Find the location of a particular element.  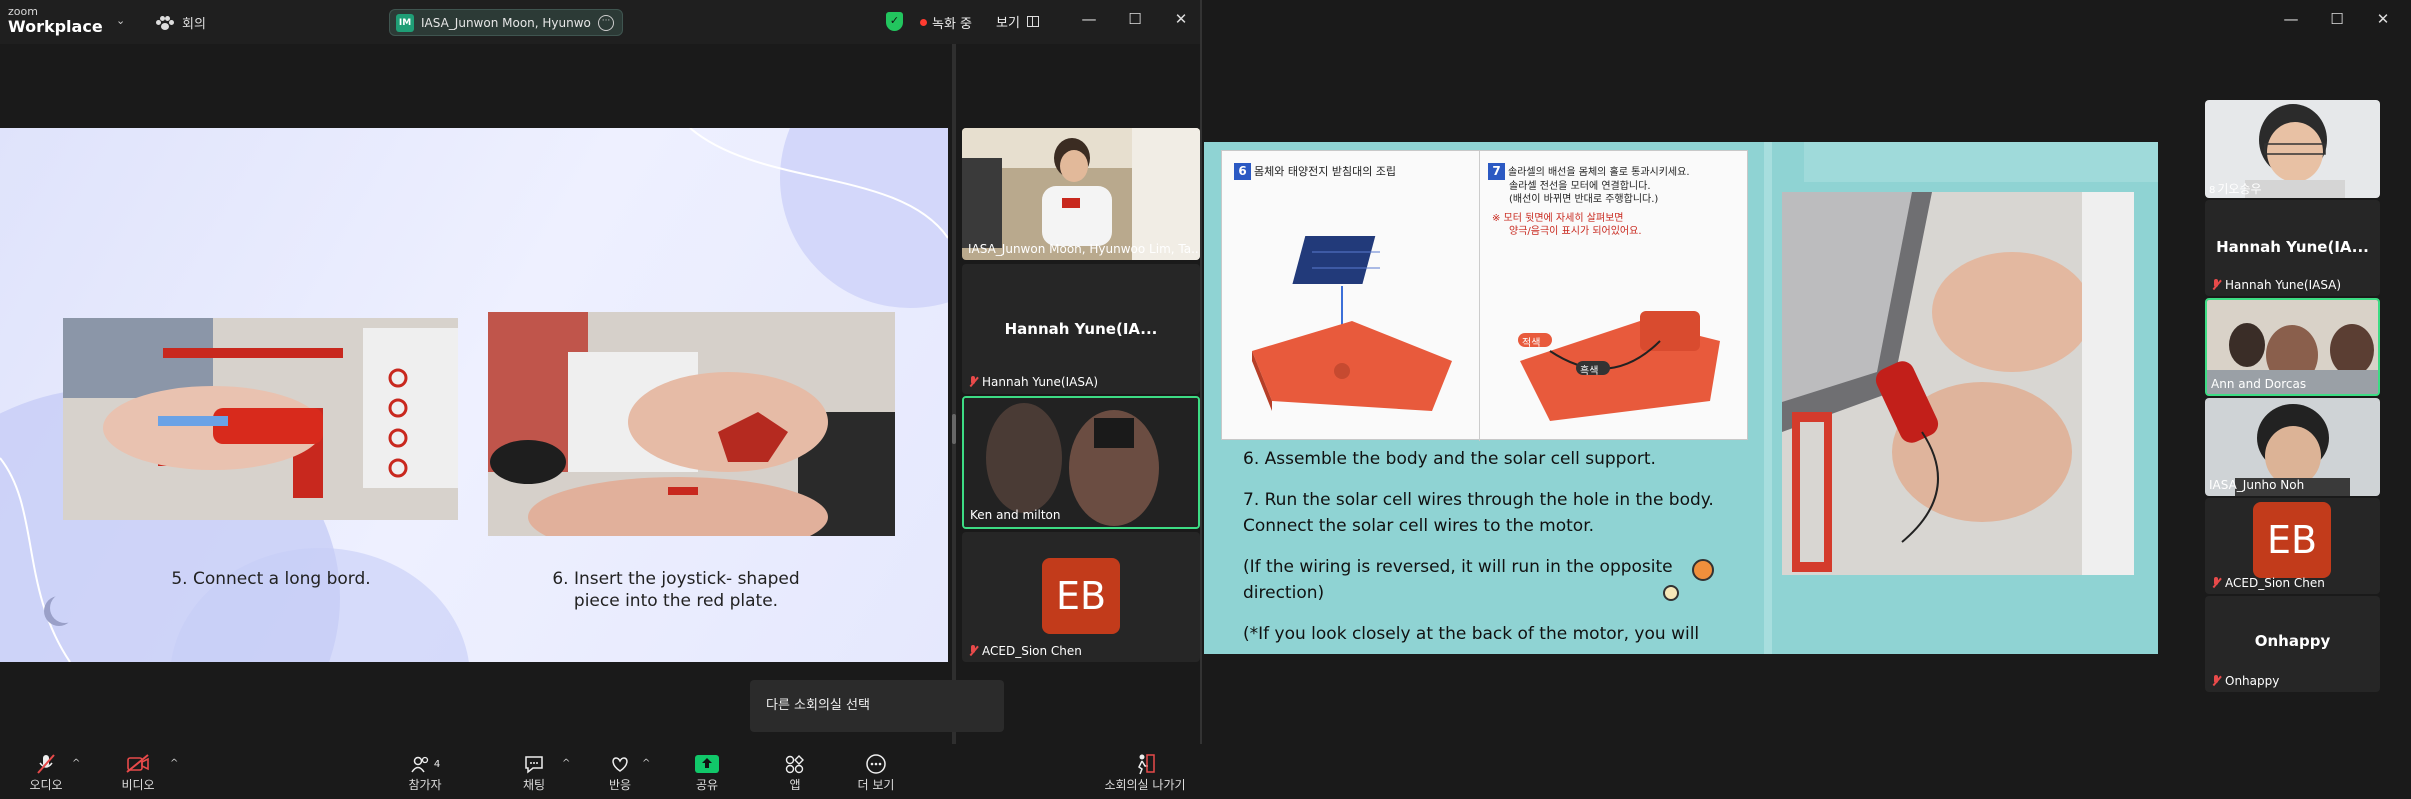

participants-icon: 4 is located at coordinates (425, 764).